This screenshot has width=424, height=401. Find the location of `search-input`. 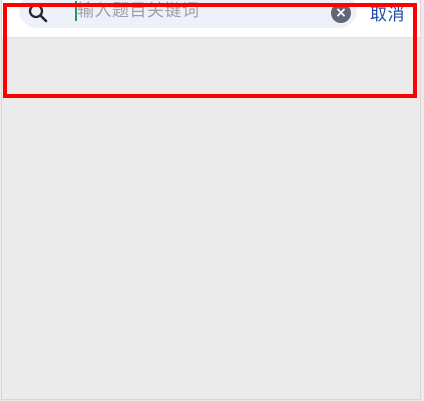

search-input is located at coordinates (204, 11).